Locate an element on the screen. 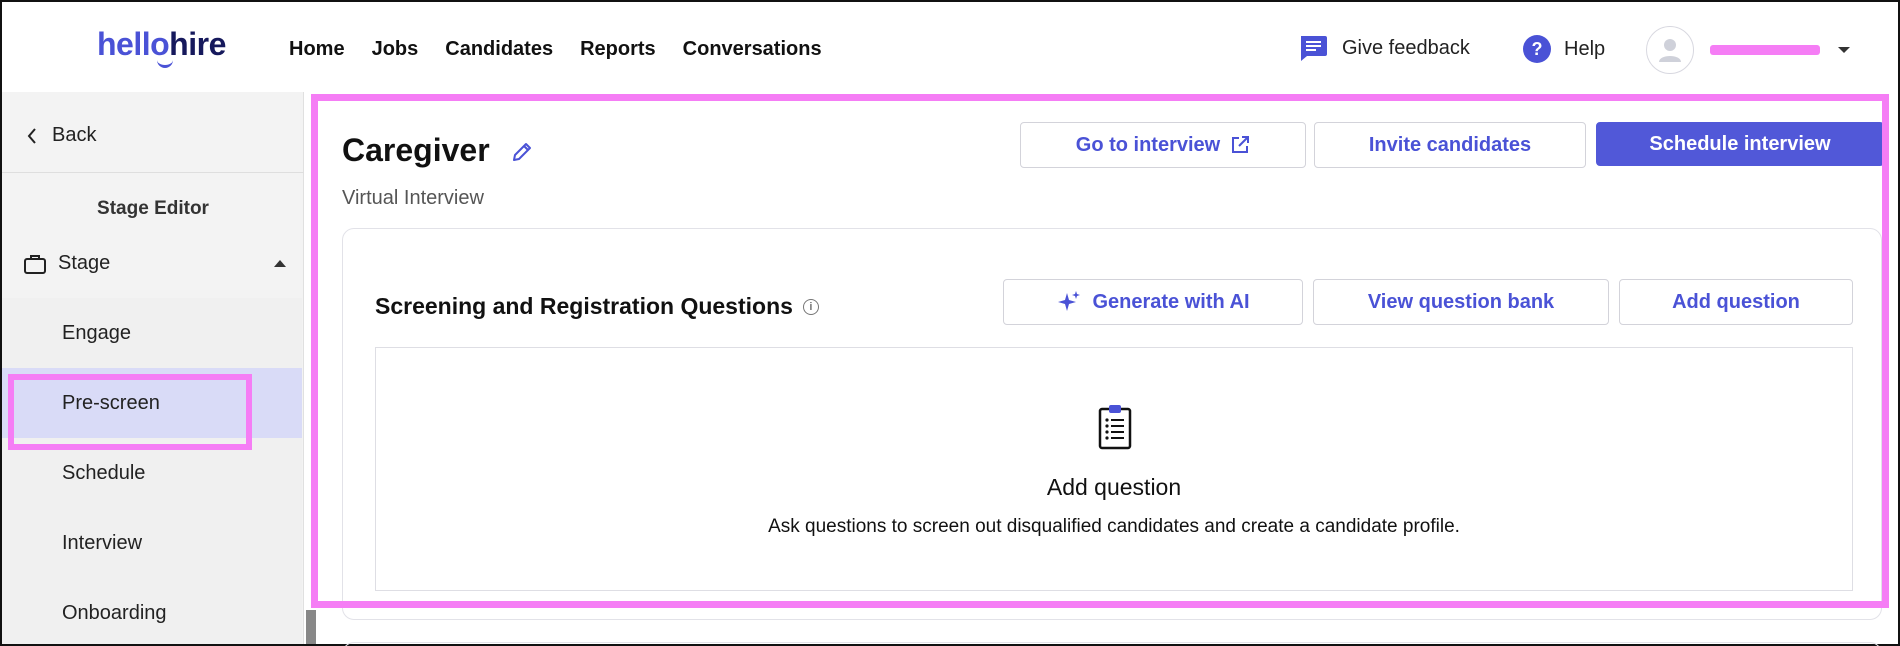 The image size is (1900, 646). stage-editor-title: Stage Editor is located at coordinates (153, 208).